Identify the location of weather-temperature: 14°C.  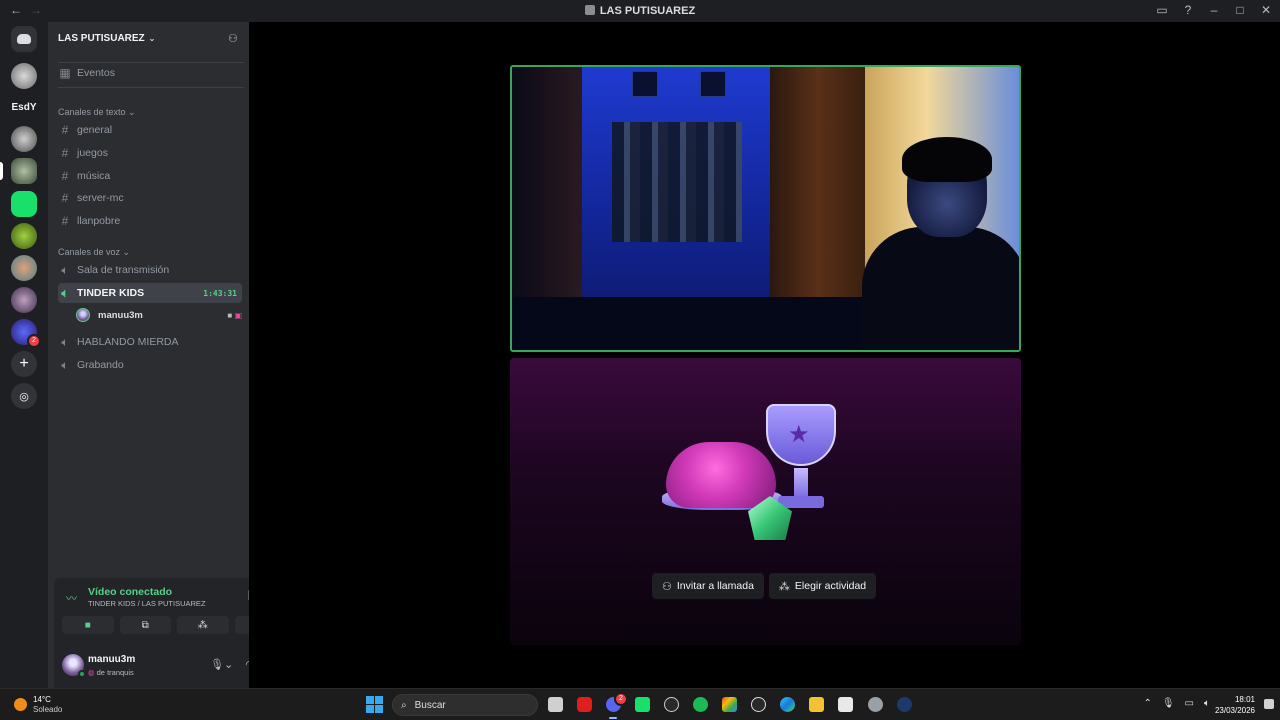
(42, 699).